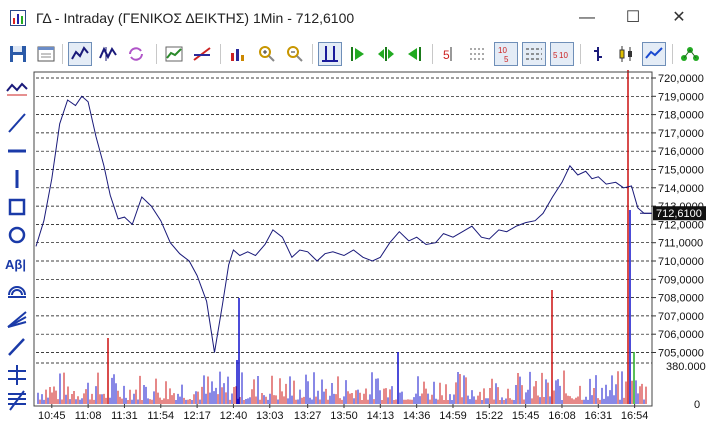  Describe the element at coordinates (686, 367) in the screenshot. I see `volume-axis-max-label: 380.000` at that location.